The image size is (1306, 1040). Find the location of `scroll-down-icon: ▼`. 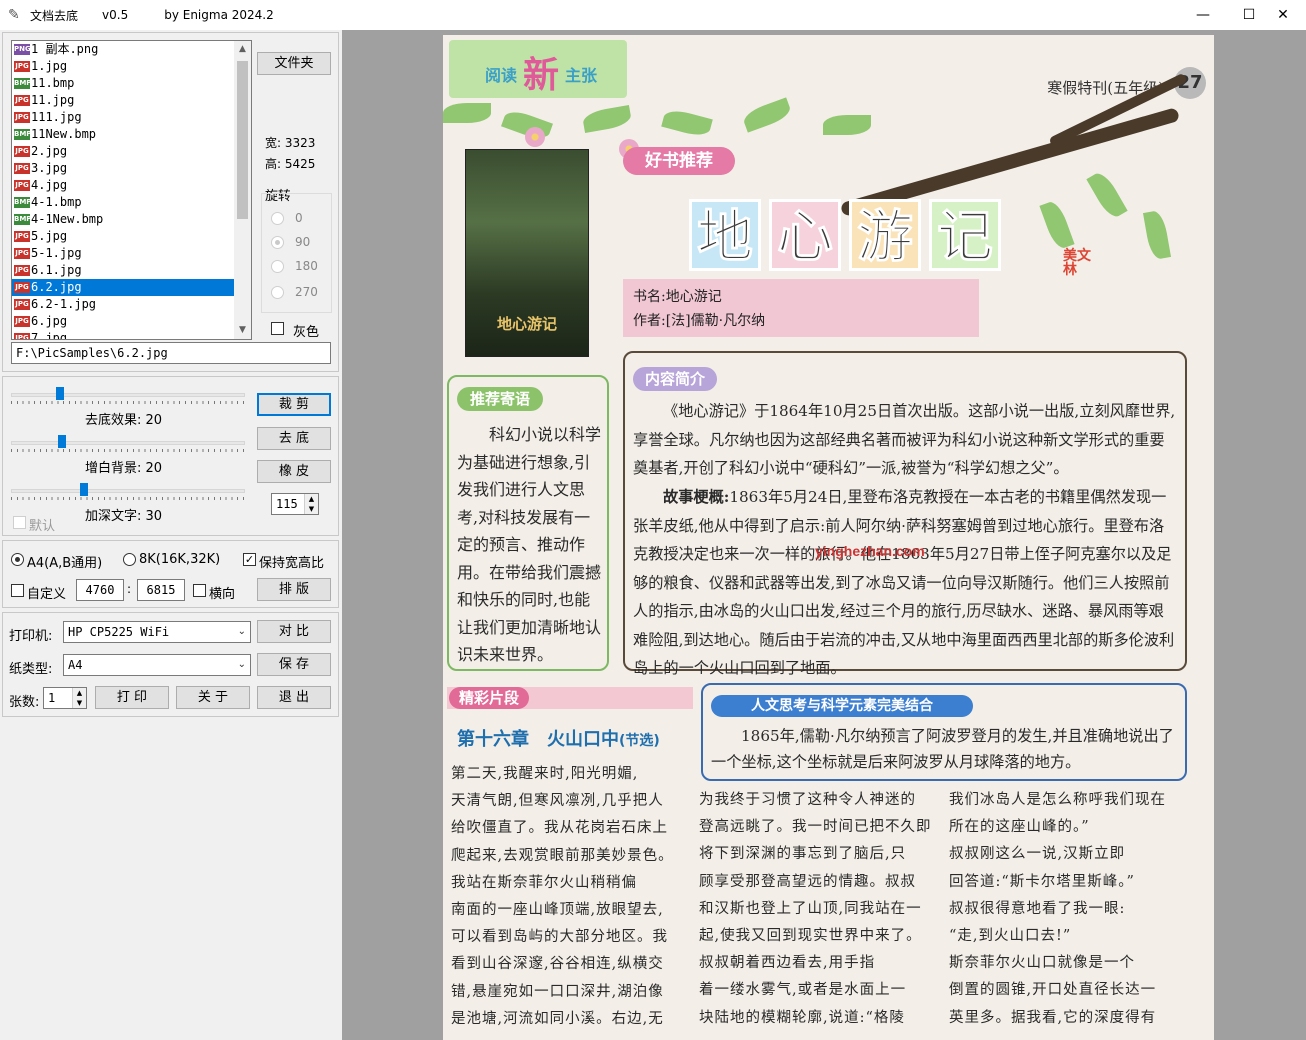

scroll-down-icon: ▼ is located at coordinates (242, 330).